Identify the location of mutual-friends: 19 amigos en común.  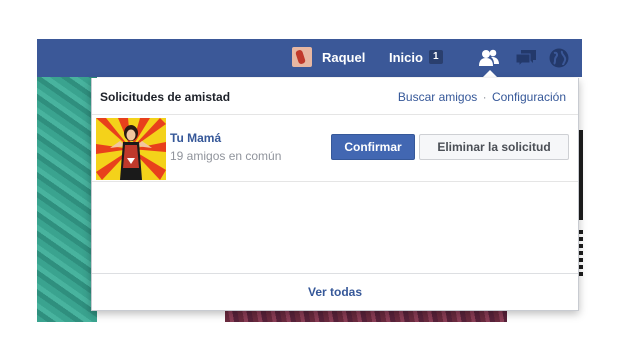
(226, 156).